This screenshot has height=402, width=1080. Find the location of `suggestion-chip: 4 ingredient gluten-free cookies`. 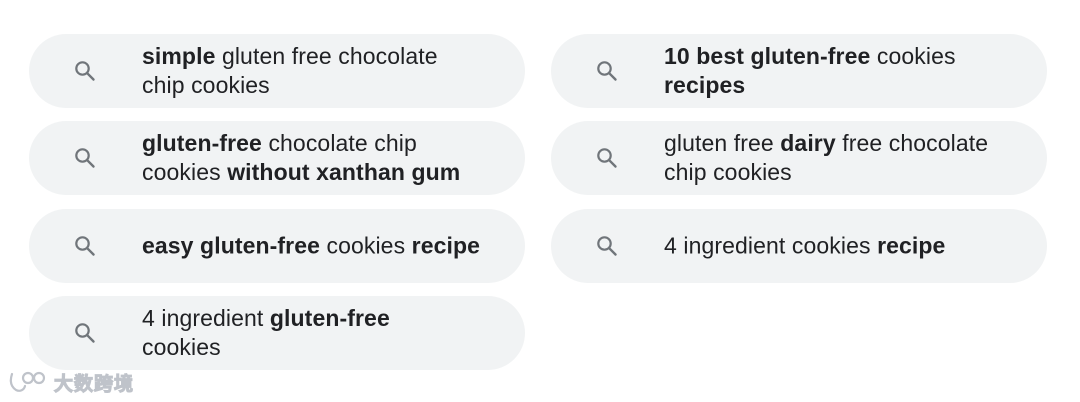

suggestion-chip: 4 ingredient gluten-free cookies is located at coordinates (277, 333).